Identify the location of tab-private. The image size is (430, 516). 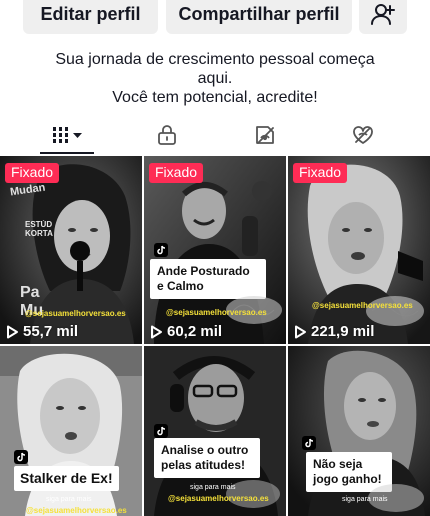
(167, 135).